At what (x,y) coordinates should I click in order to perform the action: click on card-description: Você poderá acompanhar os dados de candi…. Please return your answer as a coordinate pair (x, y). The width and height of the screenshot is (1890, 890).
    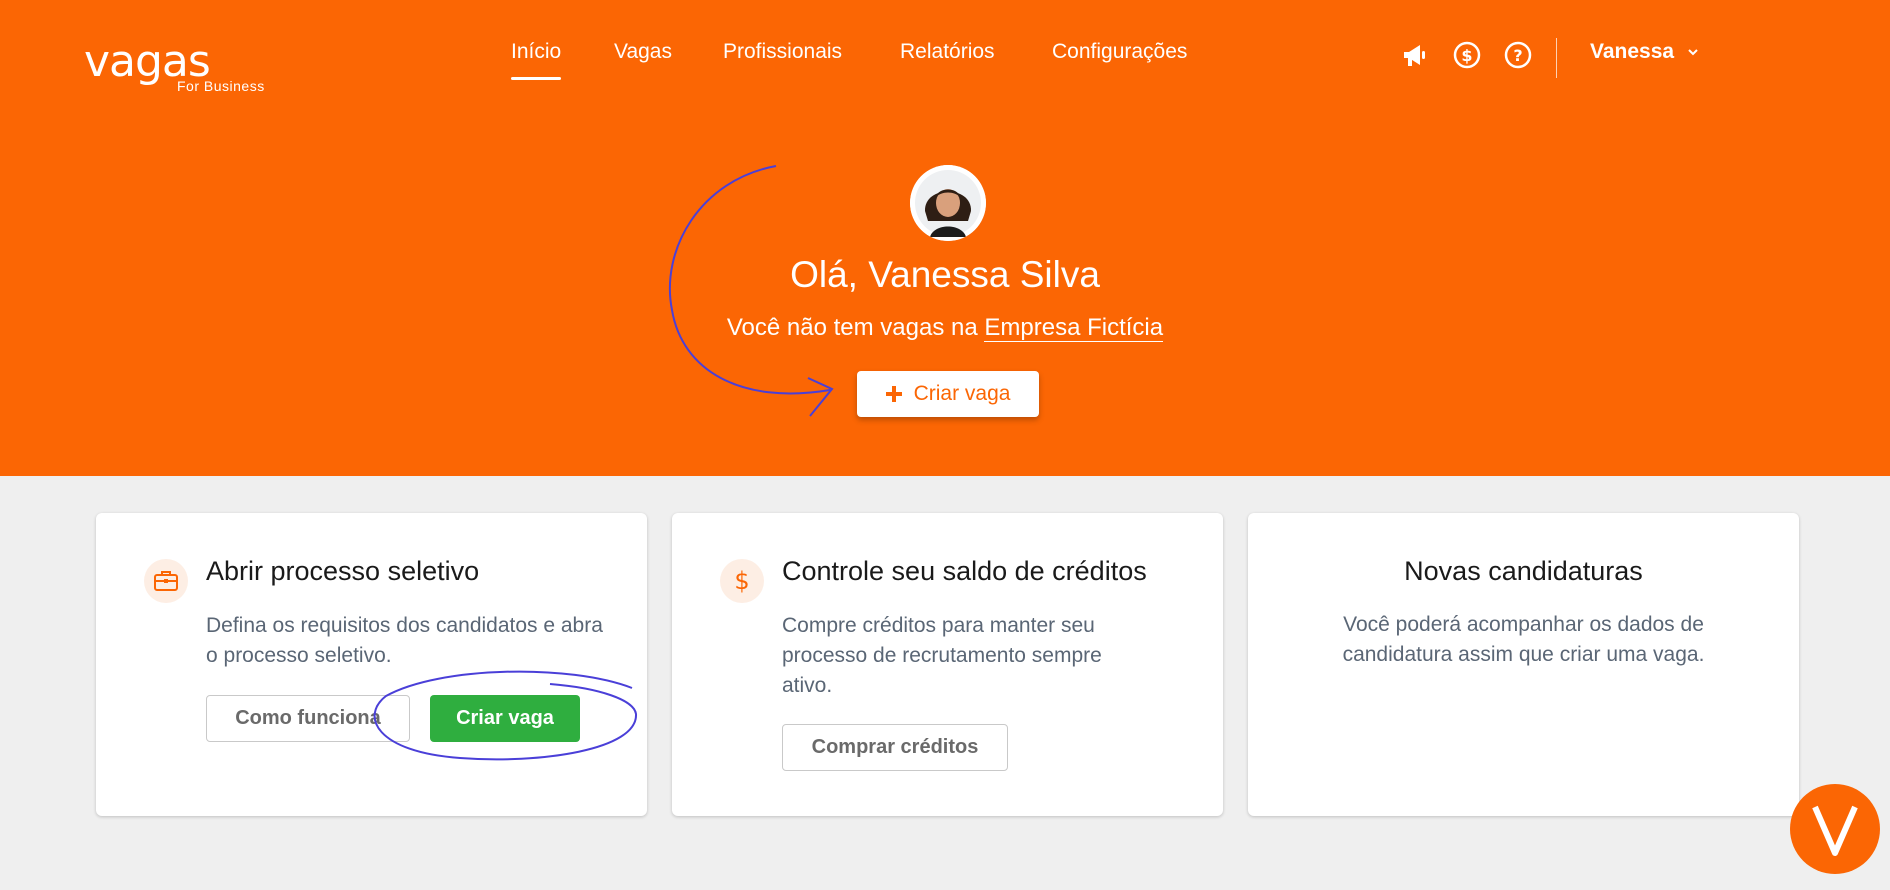
    Looking at the image, I should click on (1523, 639).